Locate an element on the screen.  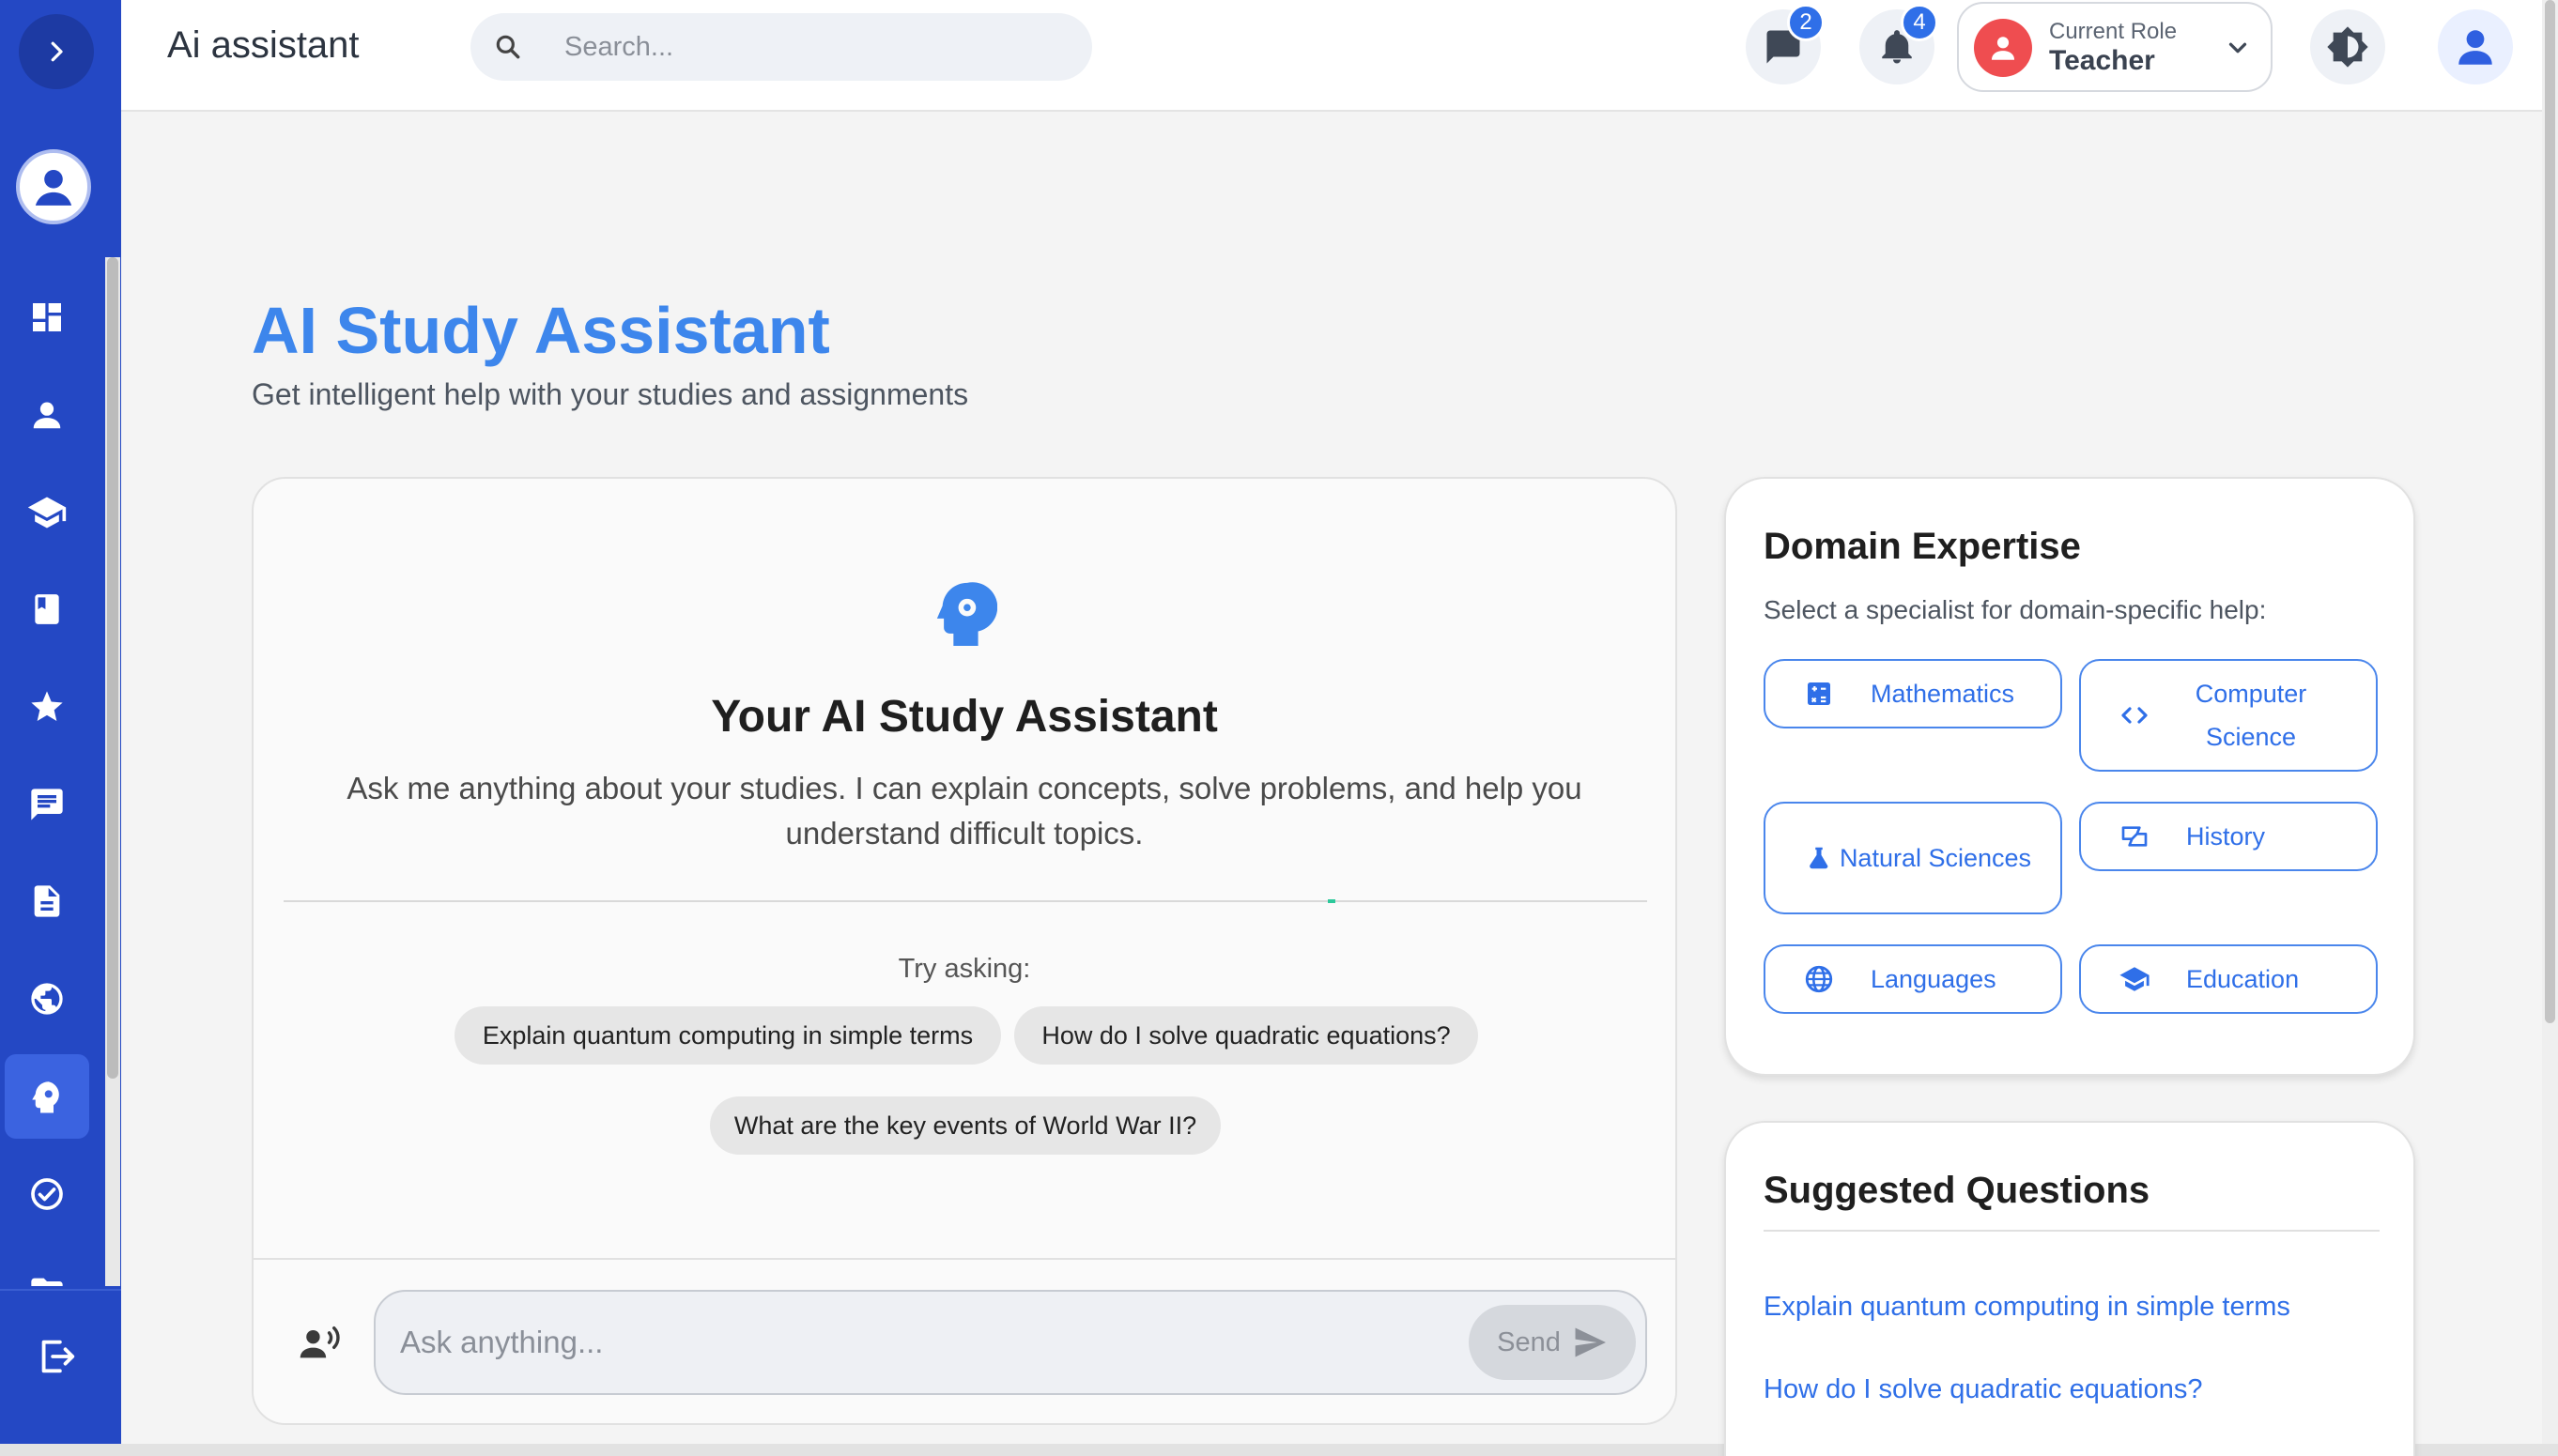
domain-option-label: Mathematics is located at coordinates (1943, 694).